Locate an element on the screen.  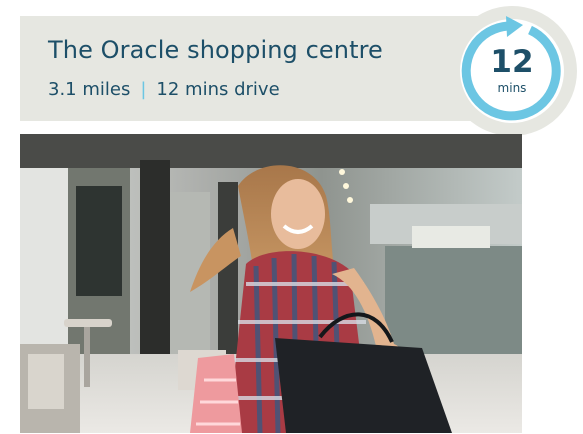
location-details: 3.1 miles | 12 mins drive is located at coordinates (164, 89).